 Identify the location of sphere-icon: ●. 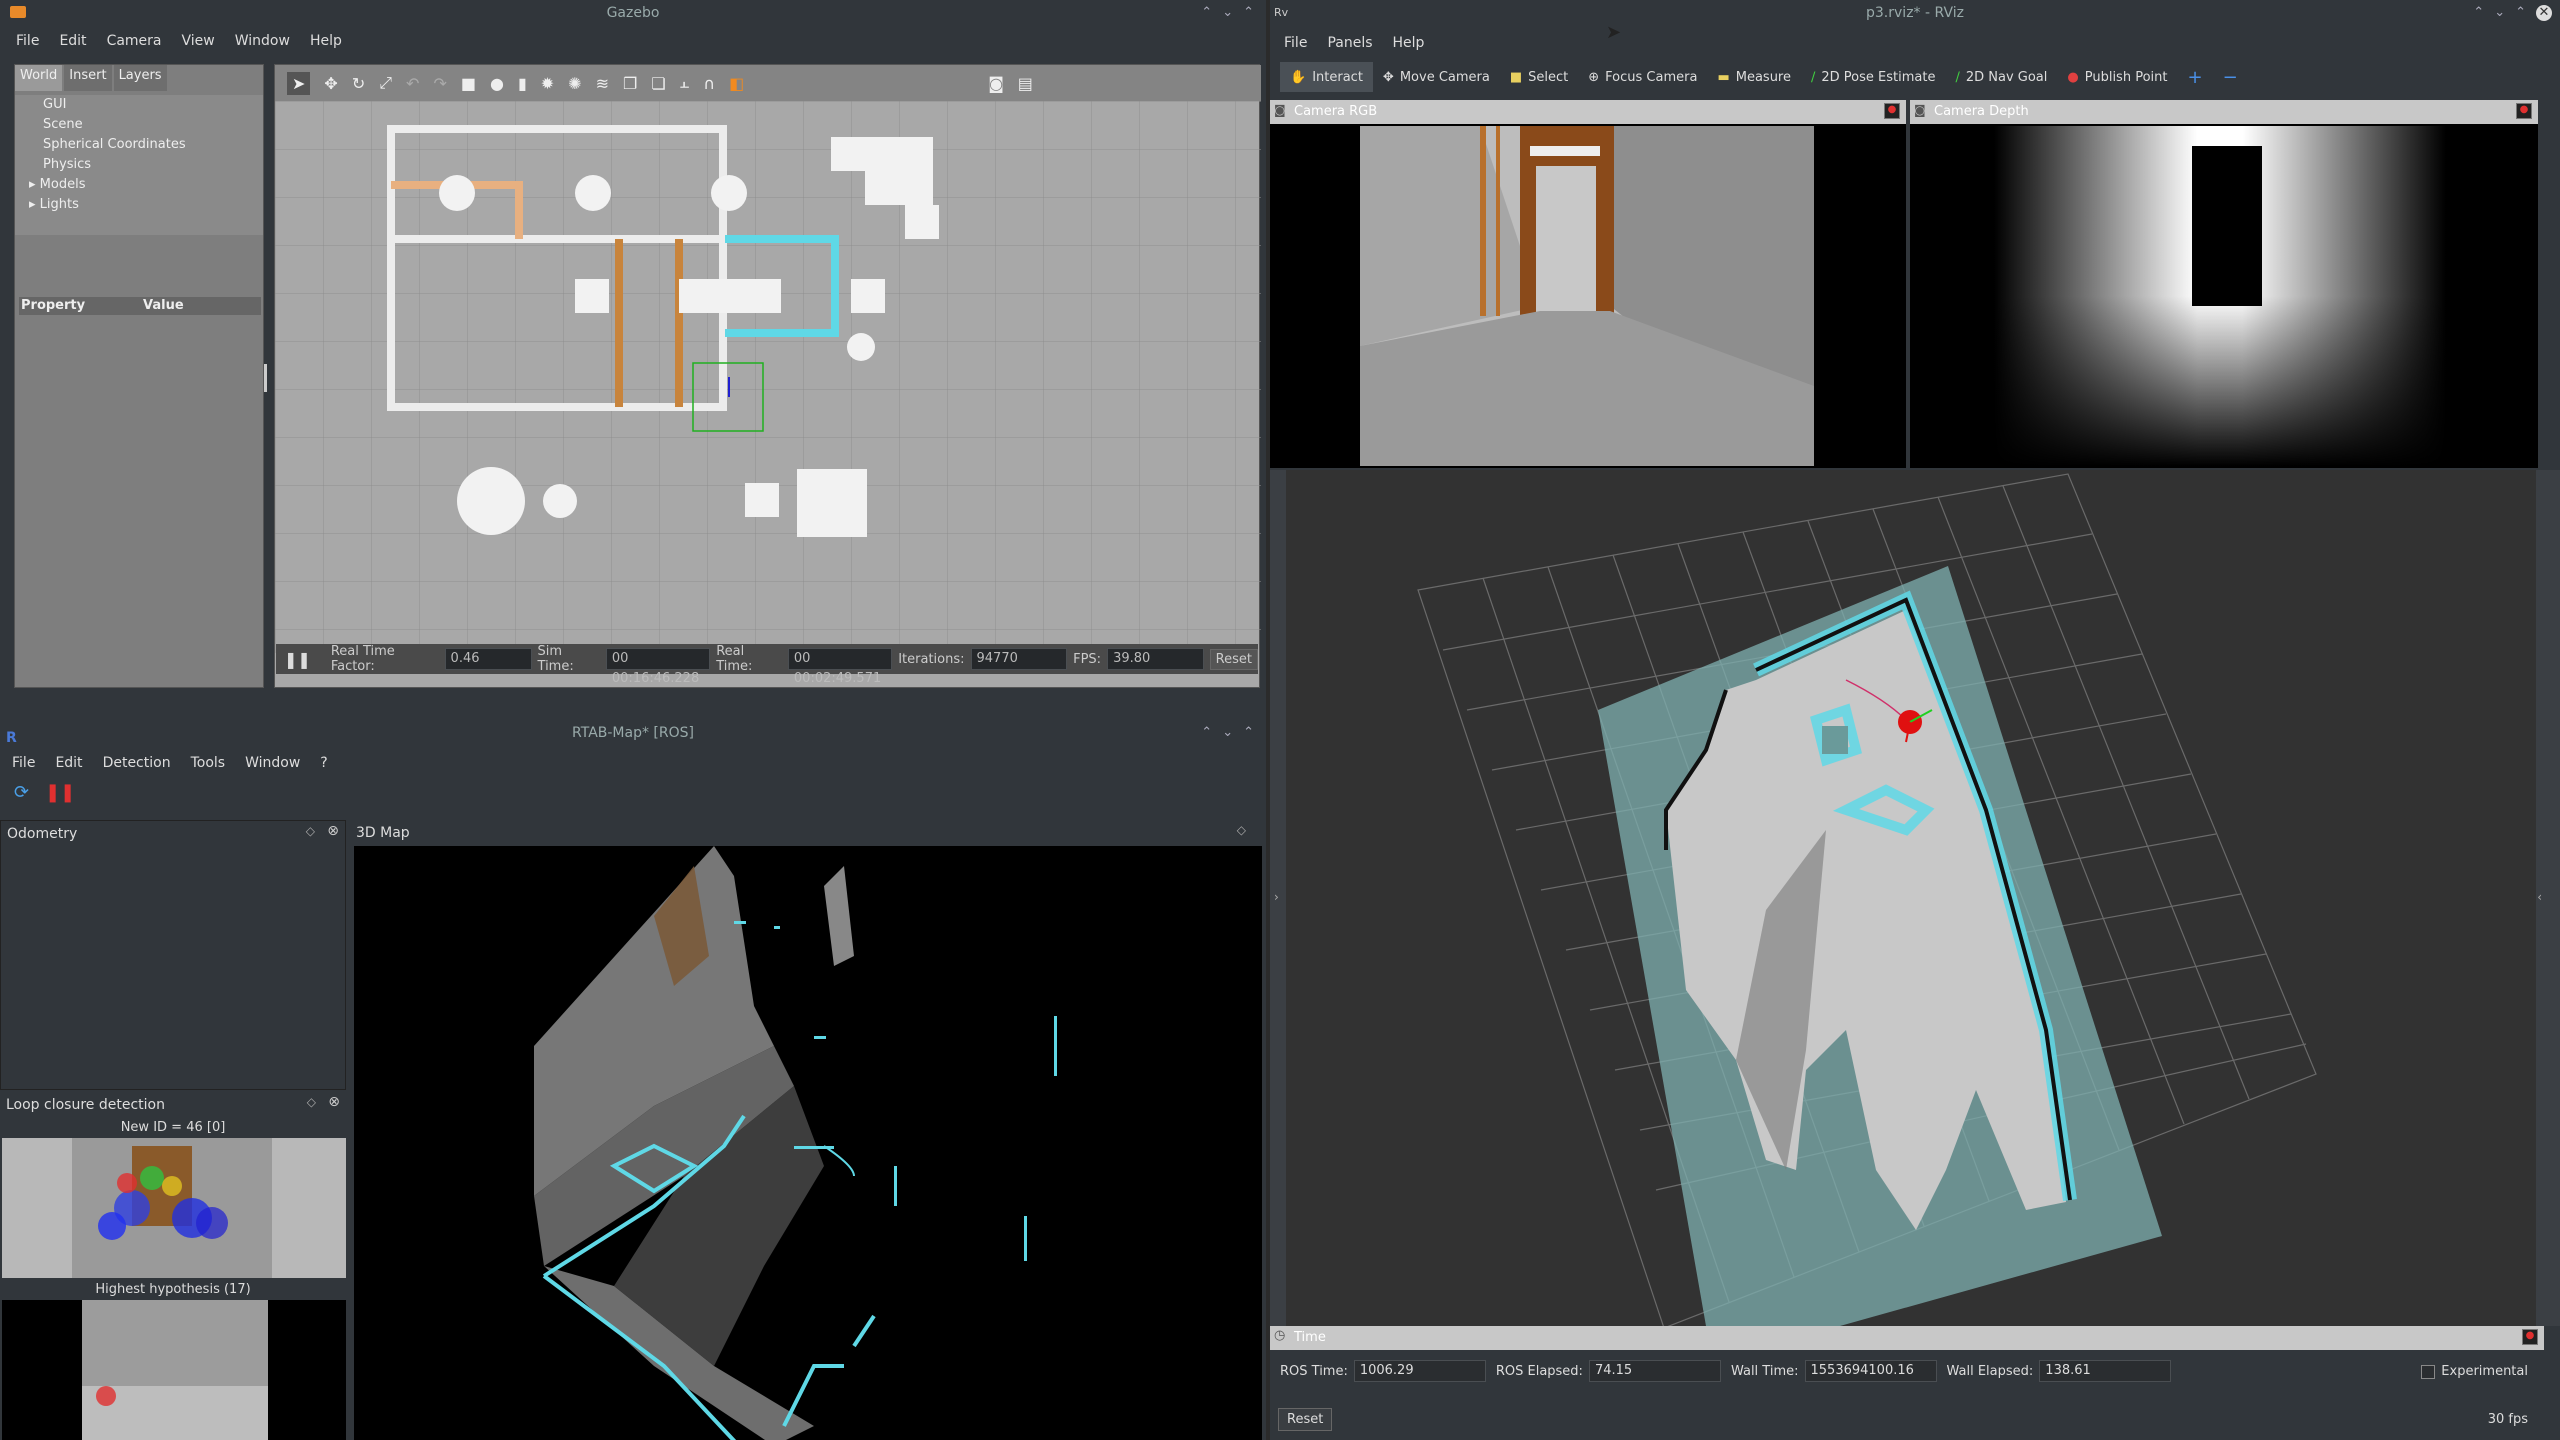
(497, 83).